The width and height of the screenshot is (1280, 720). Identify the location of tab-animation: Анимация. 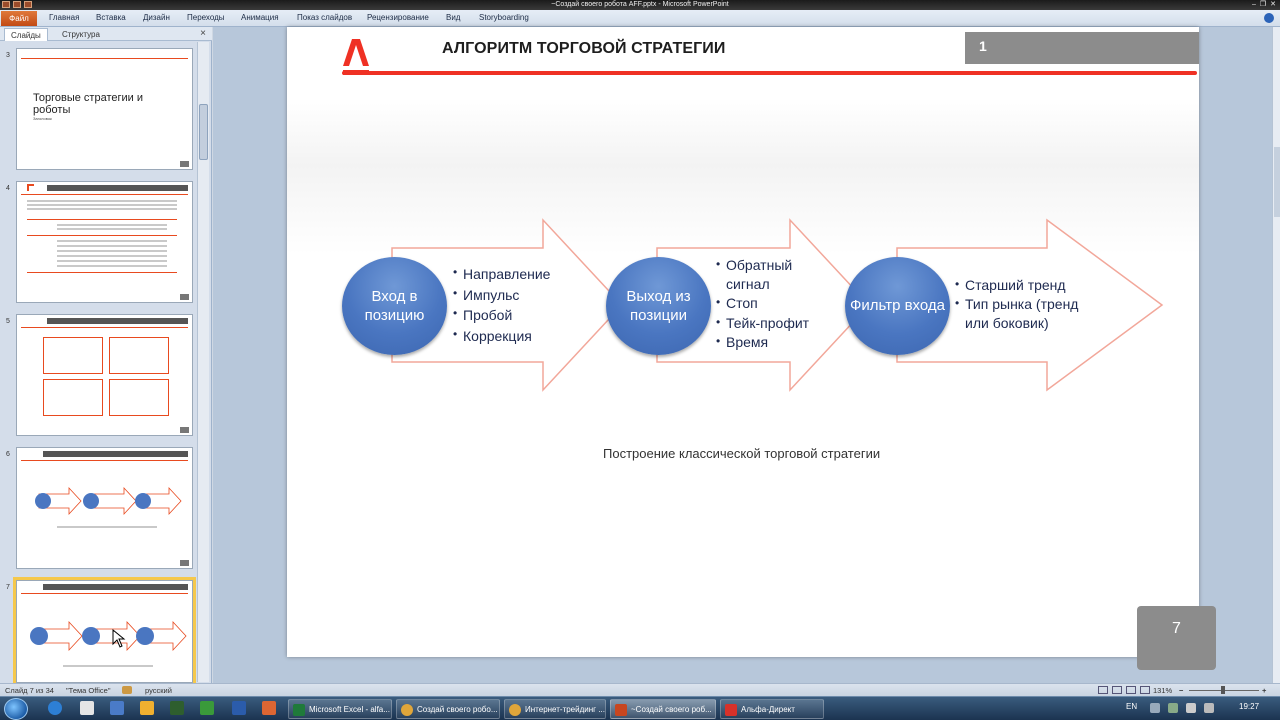
(260, 17).